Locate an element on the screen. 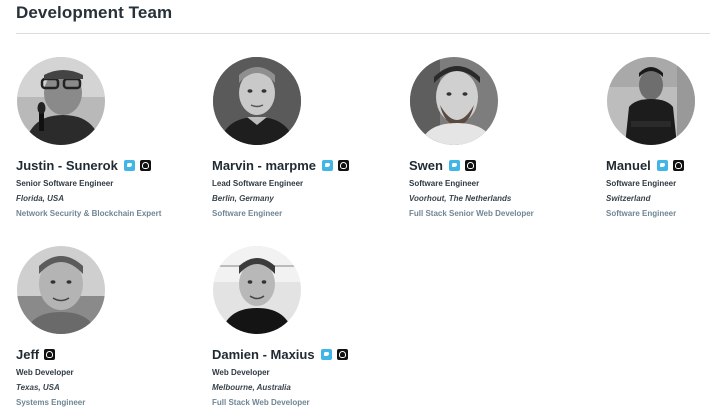 This screenshot has width=710, height=415. member-specialty: Systems Engineer is located at coordinates (51, 402).